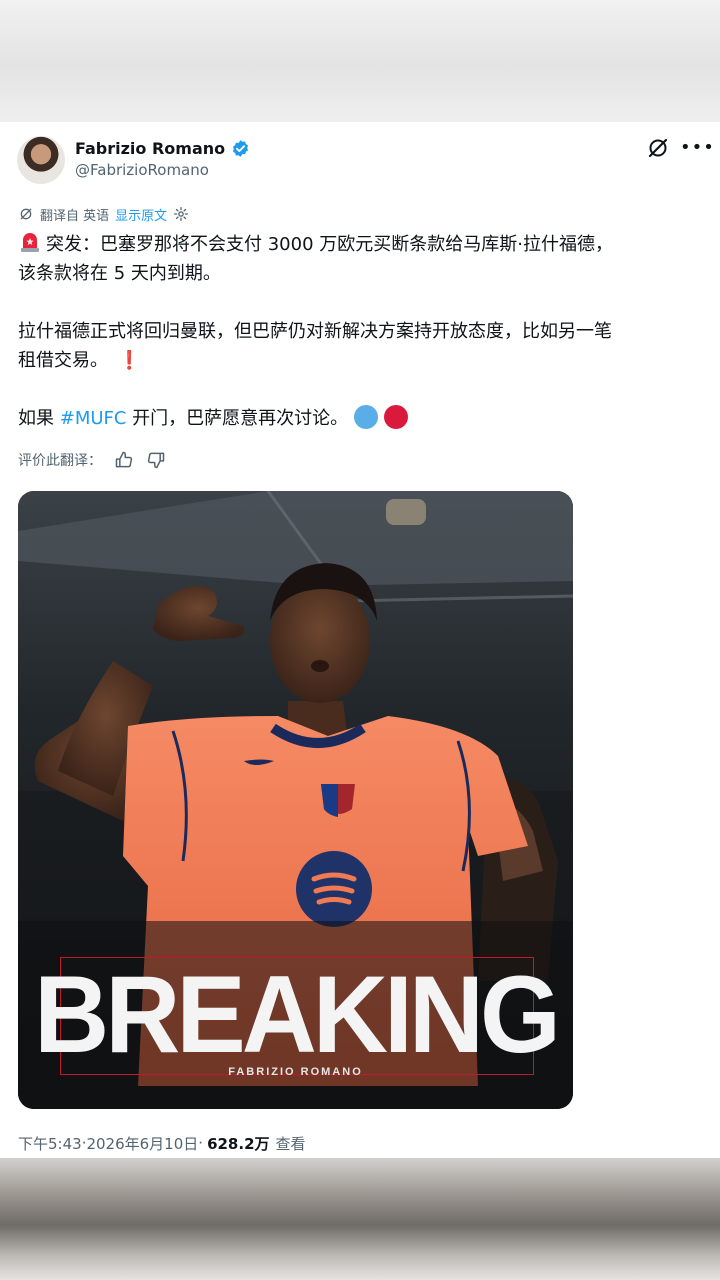 The image size is (720, 1280). What do you see at coordinates (119, 273) in the screenshot?
I see `tweet-line-2: 该条款将在 5 天内到期。` at bounding box center [119, 273].